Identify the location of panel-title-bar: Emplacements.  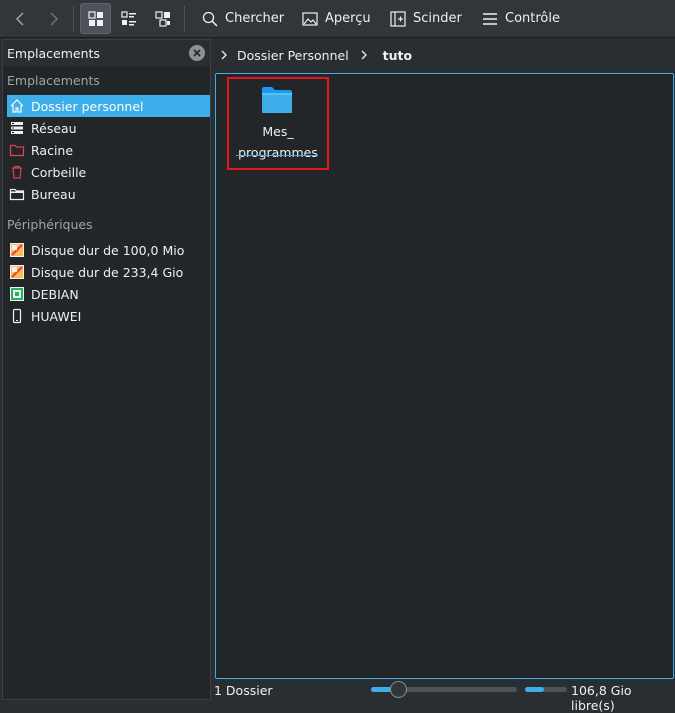
(106, 53).